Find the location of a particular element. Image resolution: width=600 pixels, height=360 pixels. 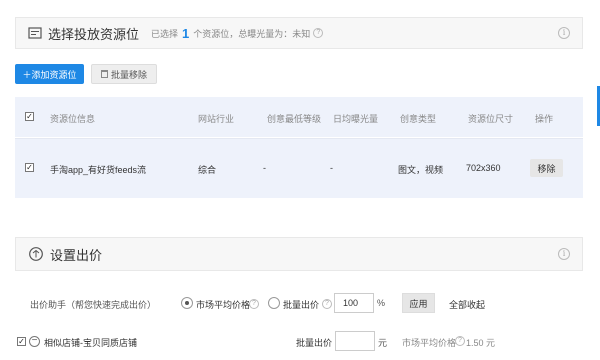

header-size: 资源位尺寸 is located at coordinates (491, 119).